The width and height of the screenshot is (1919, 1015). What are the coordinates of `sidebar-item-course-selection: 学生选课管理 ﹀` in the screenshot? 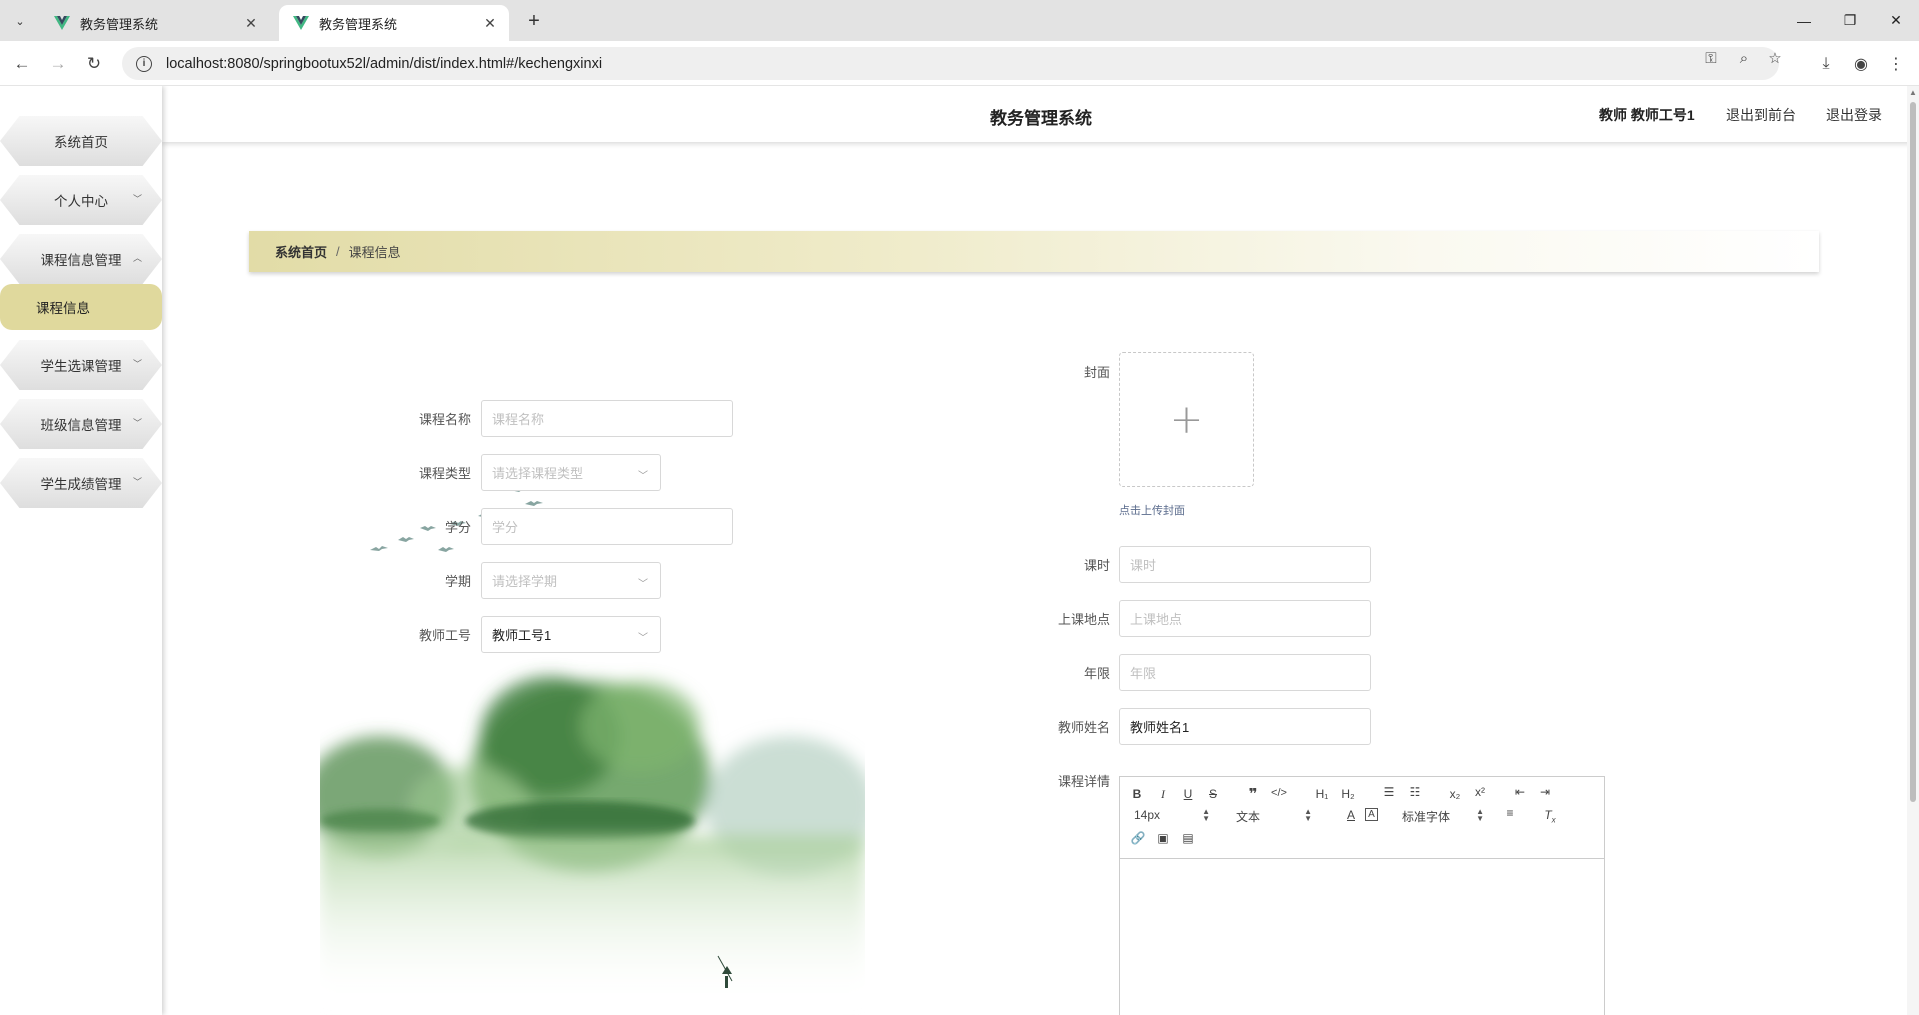 It's located at (81, 365).